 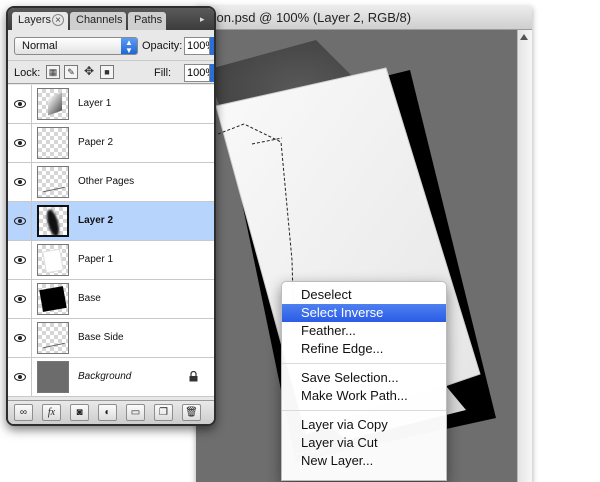 What do you see at coordinates (162, 46) in the screenshot?
I see `opacity-label: Opacity:` at bounding box center [162, 46].